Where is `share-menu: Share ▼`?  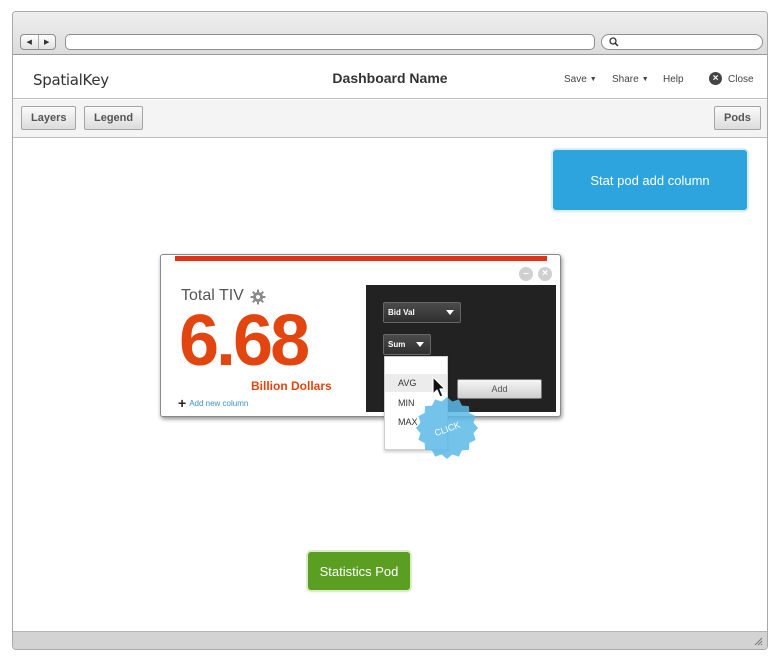
share-menu: Share ▼ is located at coordinates (630, 79).